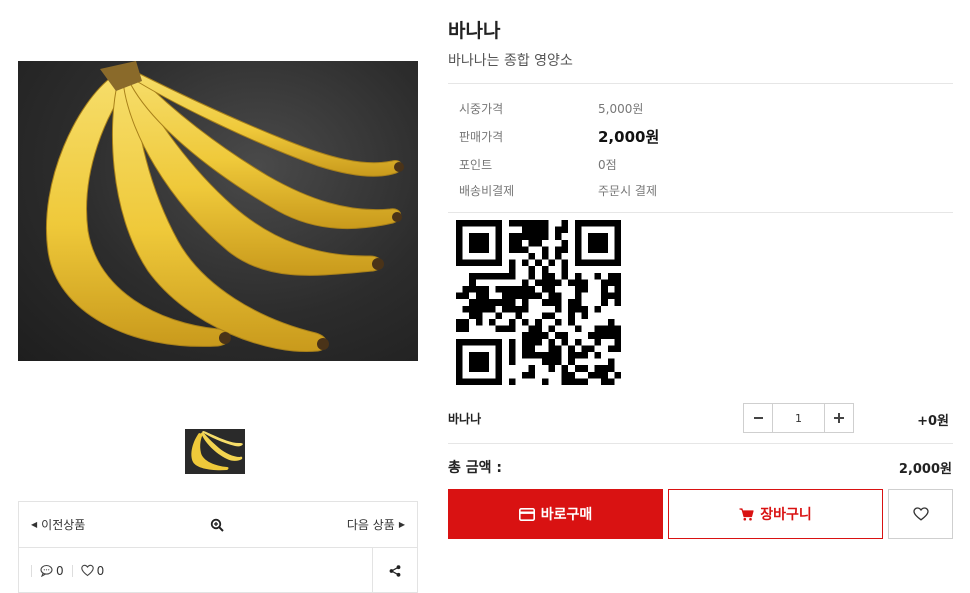 The height and width of the screenshot is (593, 970). What do you see at coordinates (839, 418) in the screenshot?
I see `quantity-increase-button` at bounding box center [839, 418].